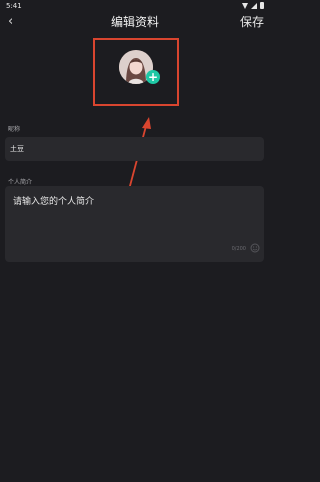 This screenshot has height=482, width=320. I want to click on bio-label: 个人简介, so click(20, 182).